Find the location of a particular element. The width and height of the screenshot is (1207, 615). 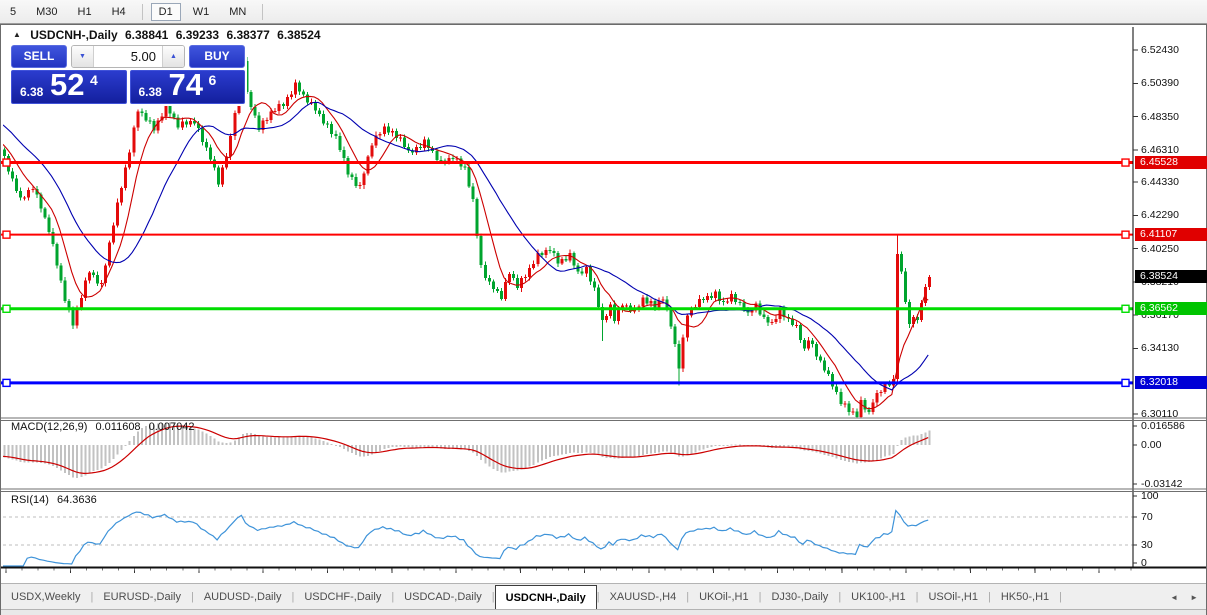

buy-price-prefix: 6.38 is located at coordinates (150, 92).